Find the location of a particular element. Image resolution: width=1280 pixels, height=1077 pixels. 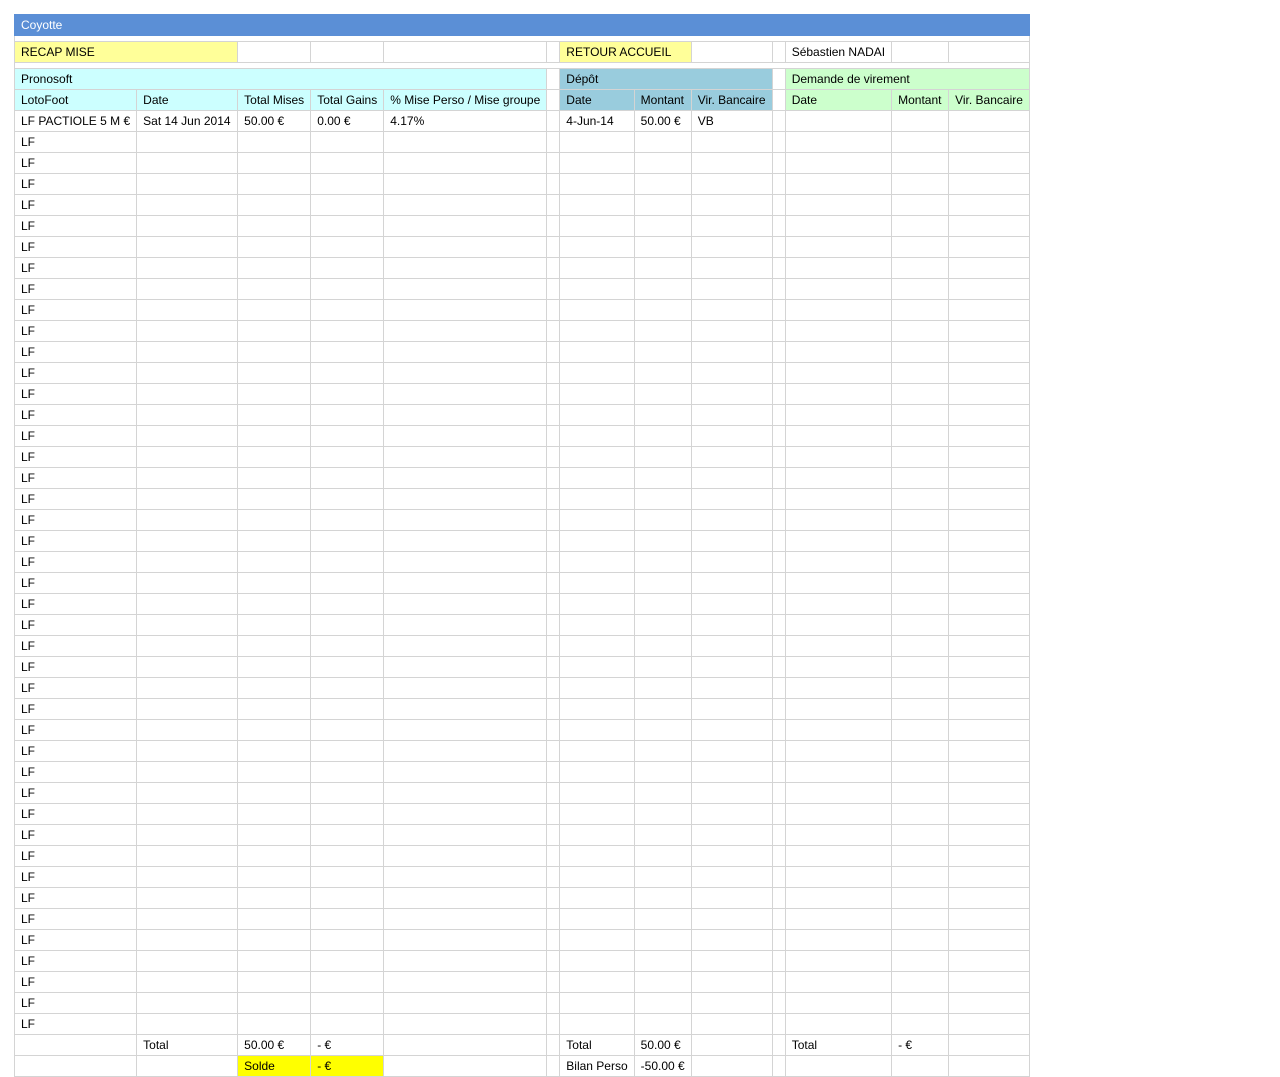

total-label: Total is located at coordinates (187, 1045).